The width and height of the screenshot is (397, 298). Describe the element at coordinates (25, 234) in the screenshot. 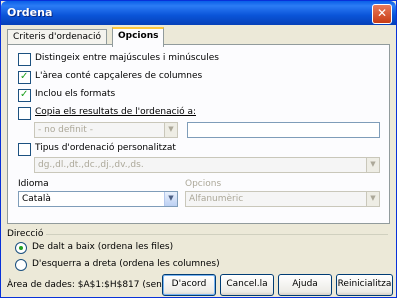

I see `direction-label: Direcció` at that location.